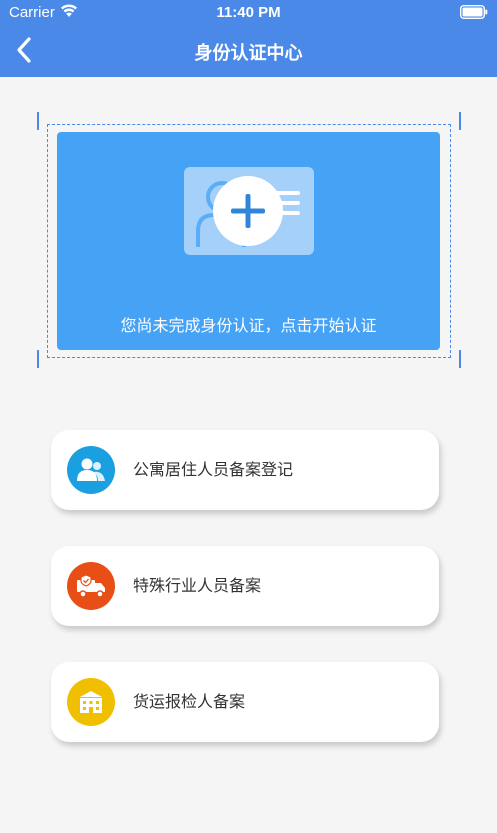 The width and height of the screenshot is (497, 833). What do you see at coordinates (91, 586) in the screenshot?
I see `delivery-truck-icon` at bounding box center [91, 586].